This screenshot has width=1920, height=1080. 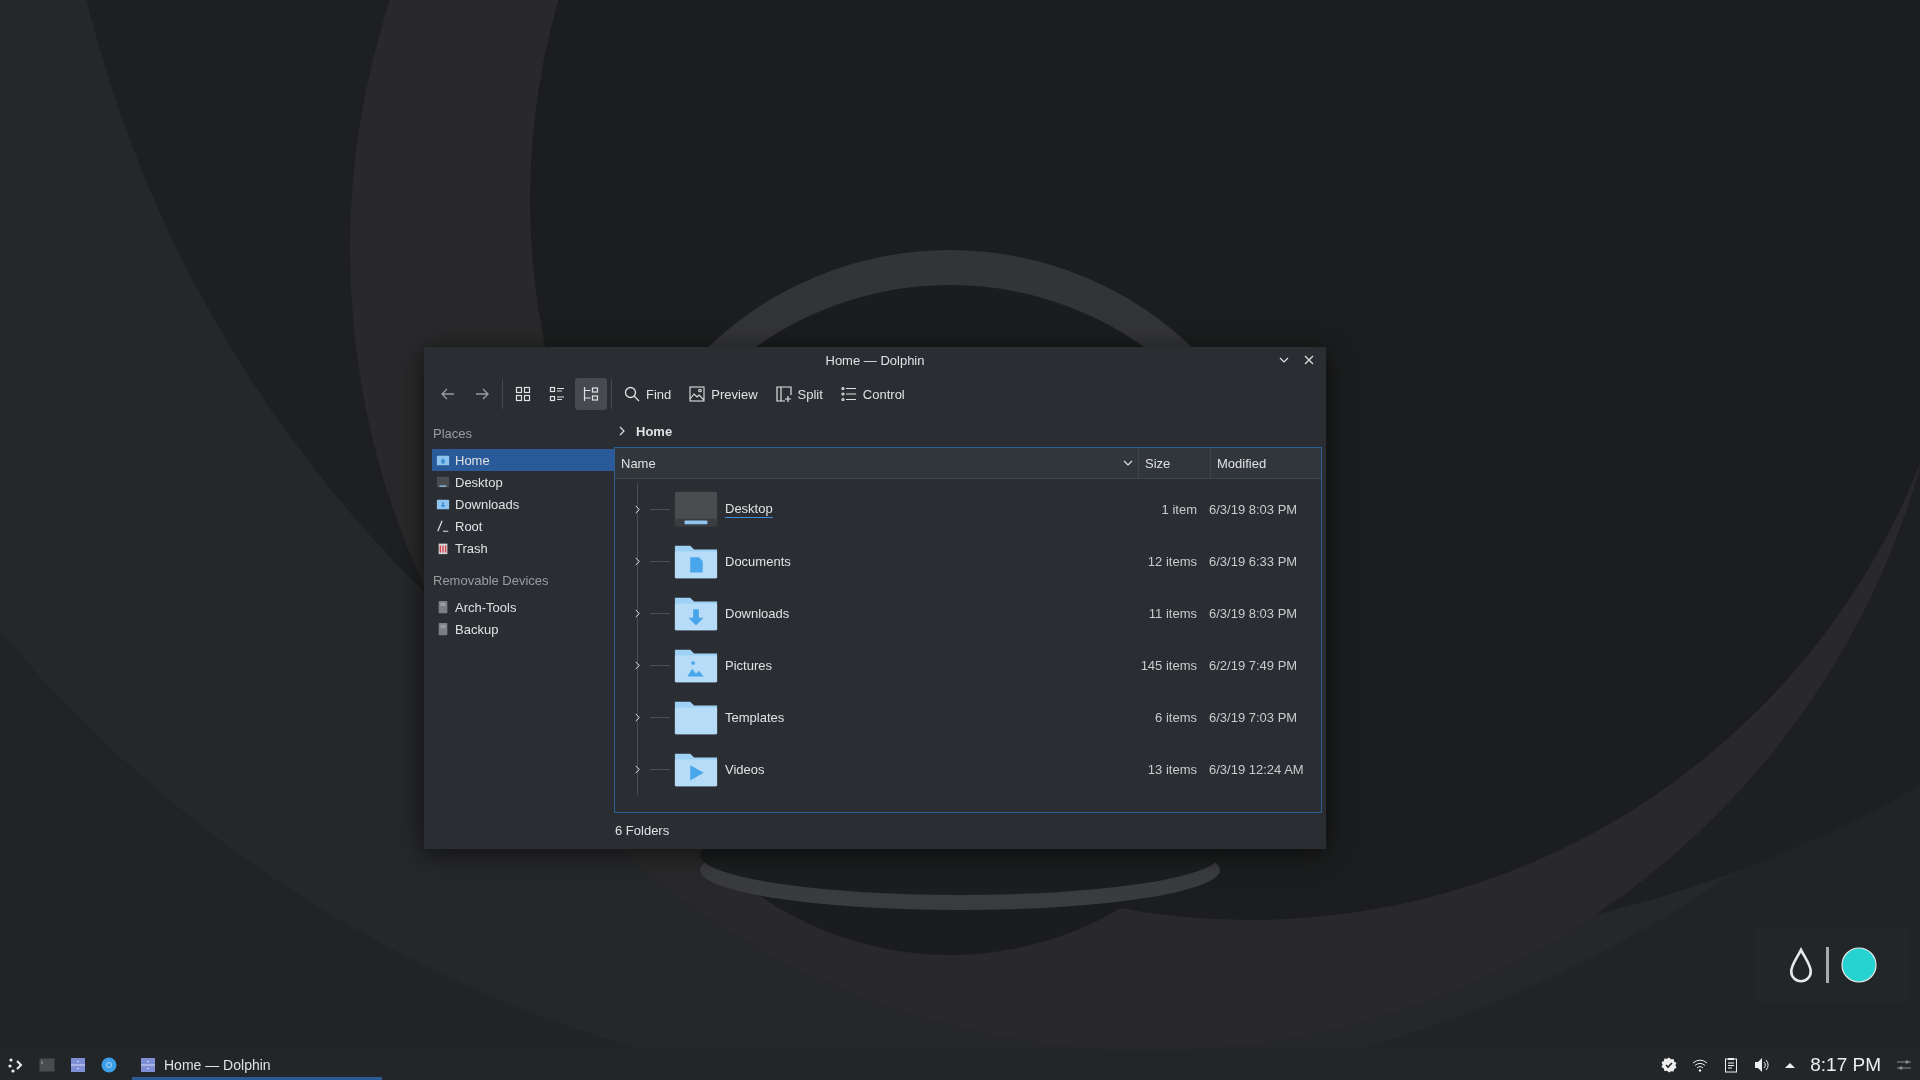 I want to click on globe-icon, so click(x=109, y=1064).